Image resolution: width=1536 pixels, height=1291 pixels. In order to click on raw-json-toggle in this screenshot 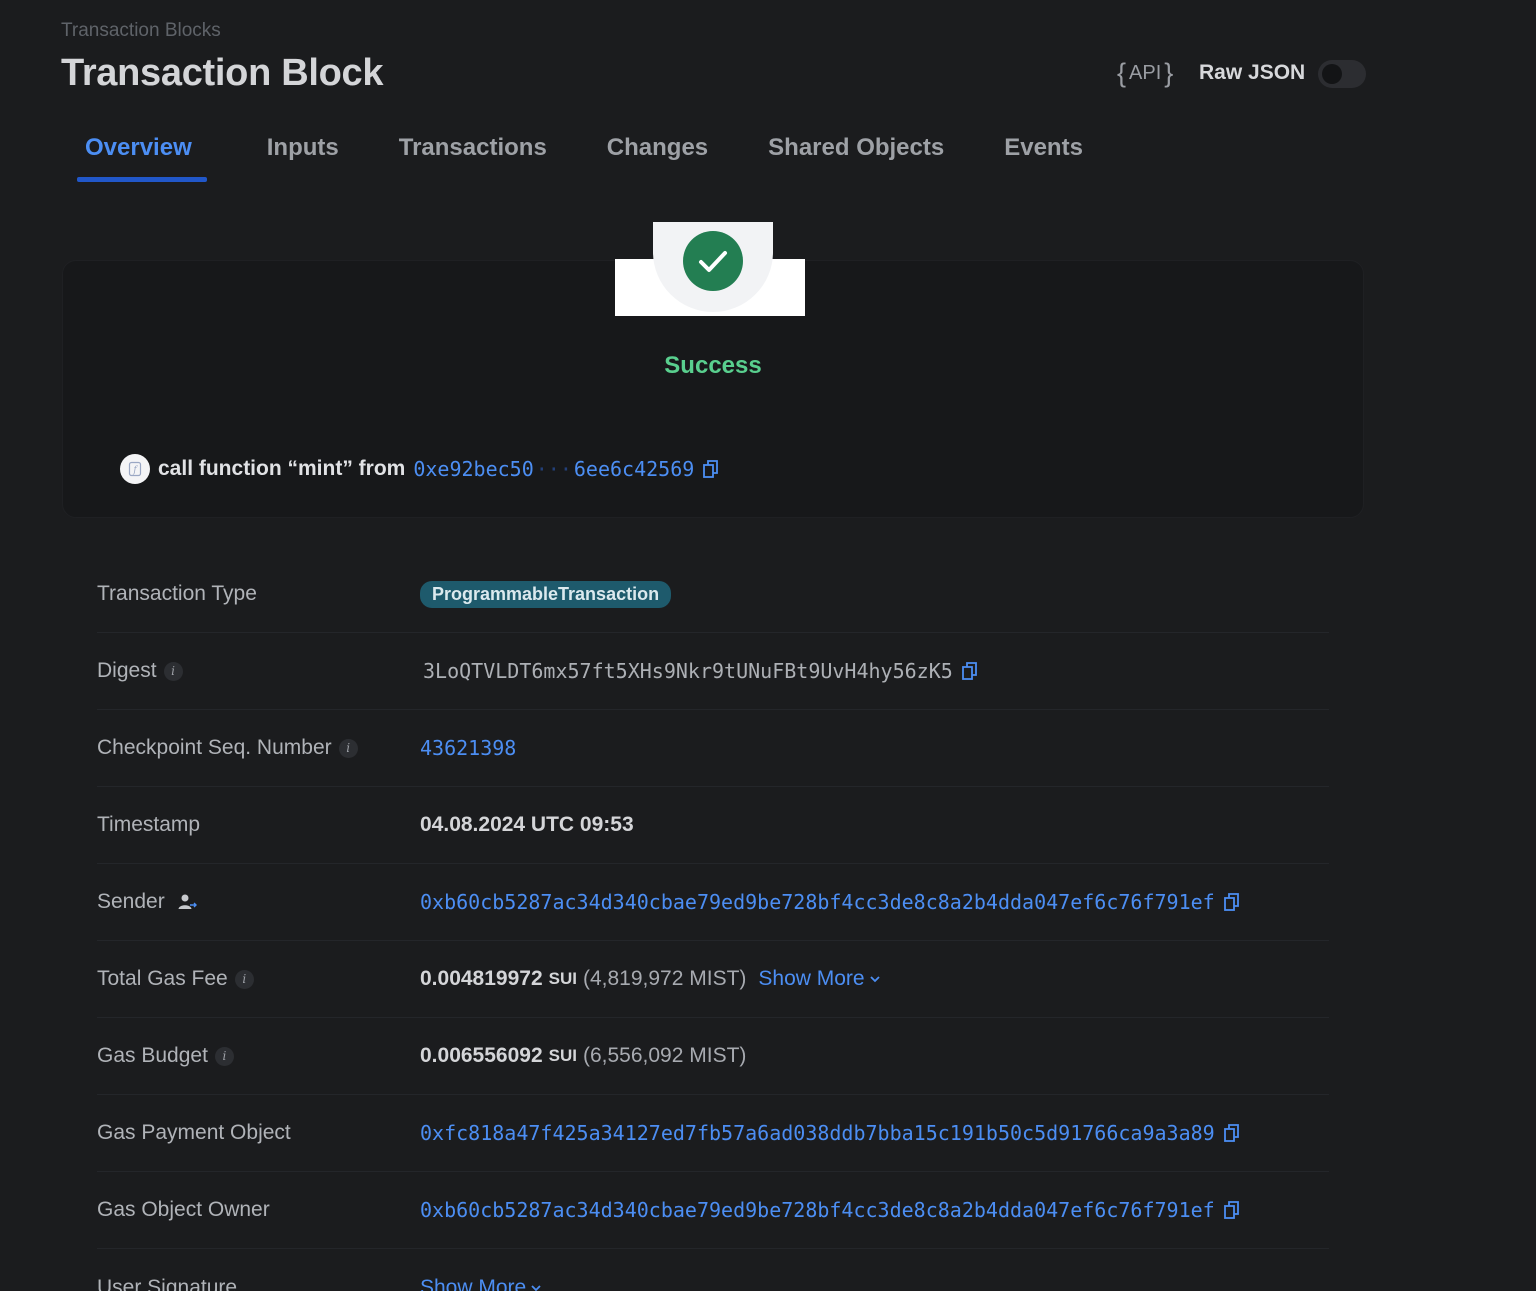, I will do `click(1342, 74)`.